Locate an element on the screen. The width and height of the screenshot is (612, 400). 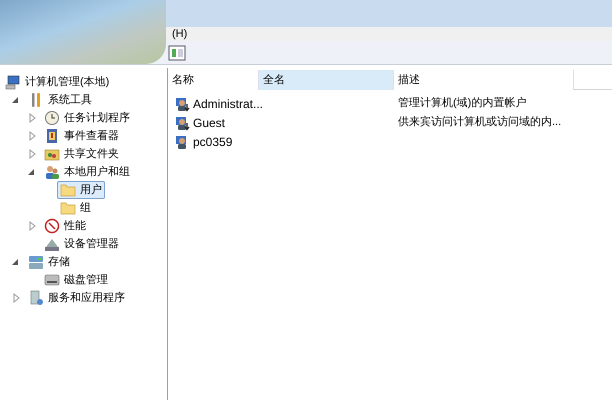
tree-item: 事件查看器 is located at coordinates (81, 136).